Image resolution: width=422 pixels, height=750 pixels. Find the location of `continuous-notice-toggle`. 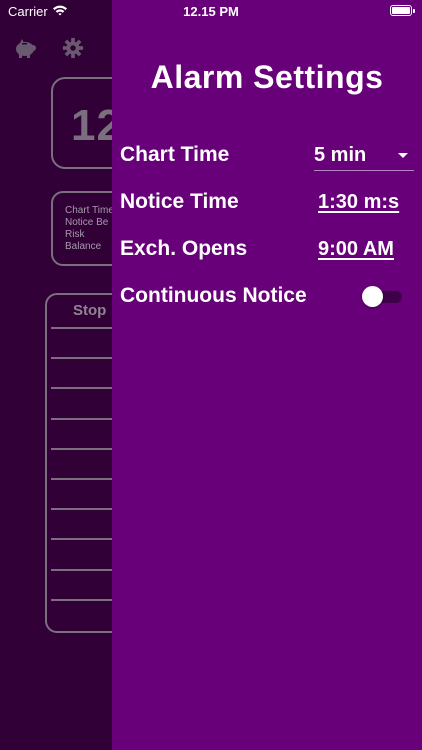

continuous-notice-toggle is located at coordinates (382, 296).